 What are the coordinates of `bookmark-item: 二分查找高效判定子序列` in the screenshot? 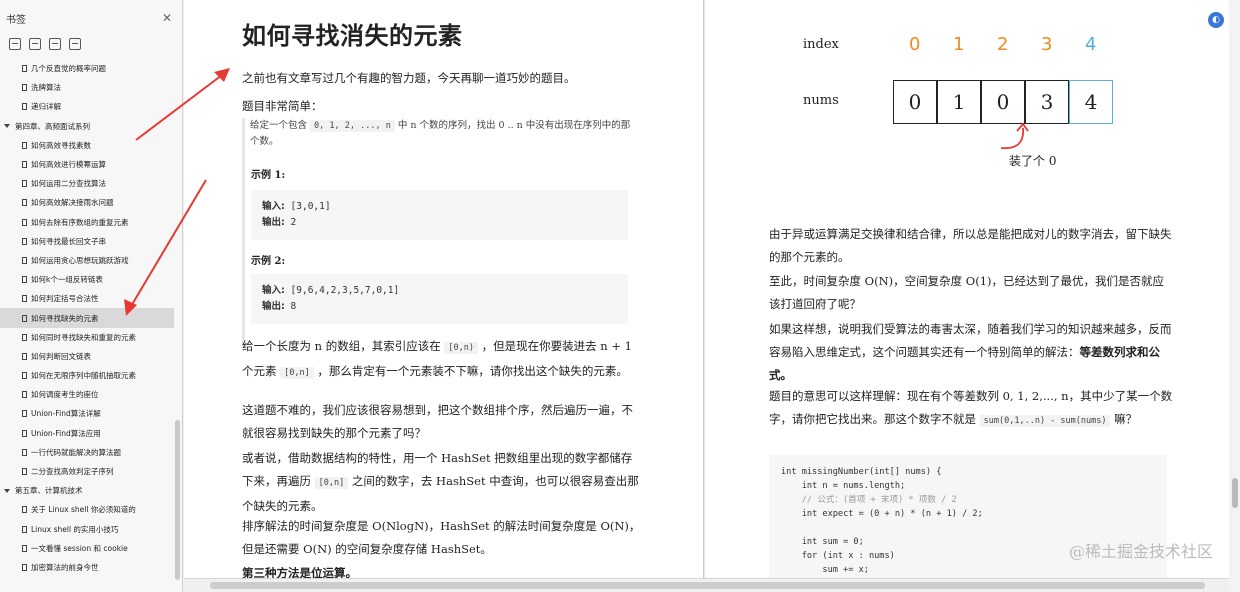 It's located at (87, 471).